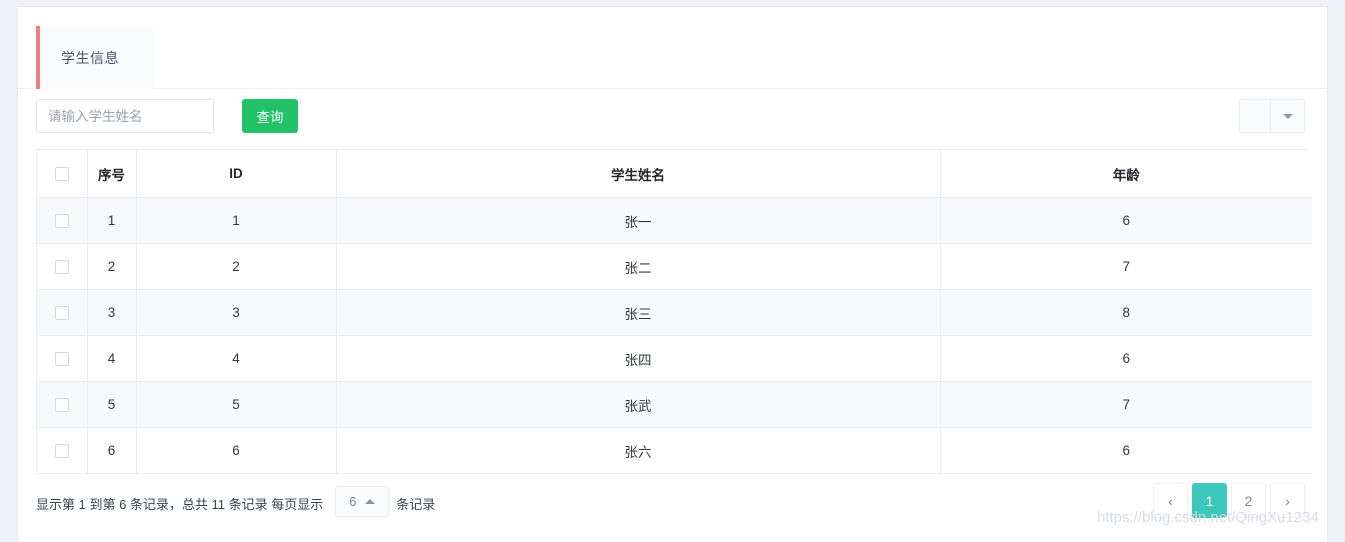 The height and width of the screenshot is (542, 1345). What do you see at coordinates (1170, 500) in the screenshot?
I see `pagination-prev: ‹` at bounding box center [1170, 500].